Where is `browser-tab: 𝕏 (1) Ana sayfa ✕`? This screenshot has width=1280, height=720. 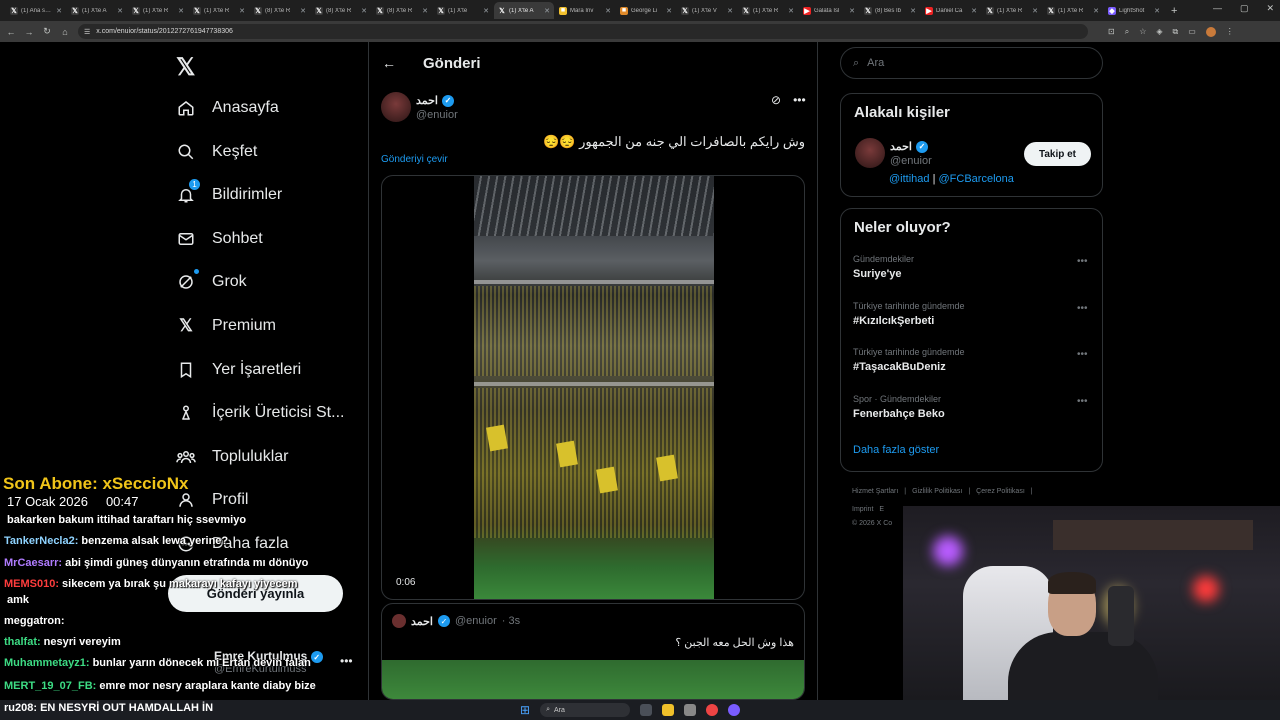
browser-tab: 𝕏 (1) Ana sayfa ✕ is located at coordinates (36, 10).